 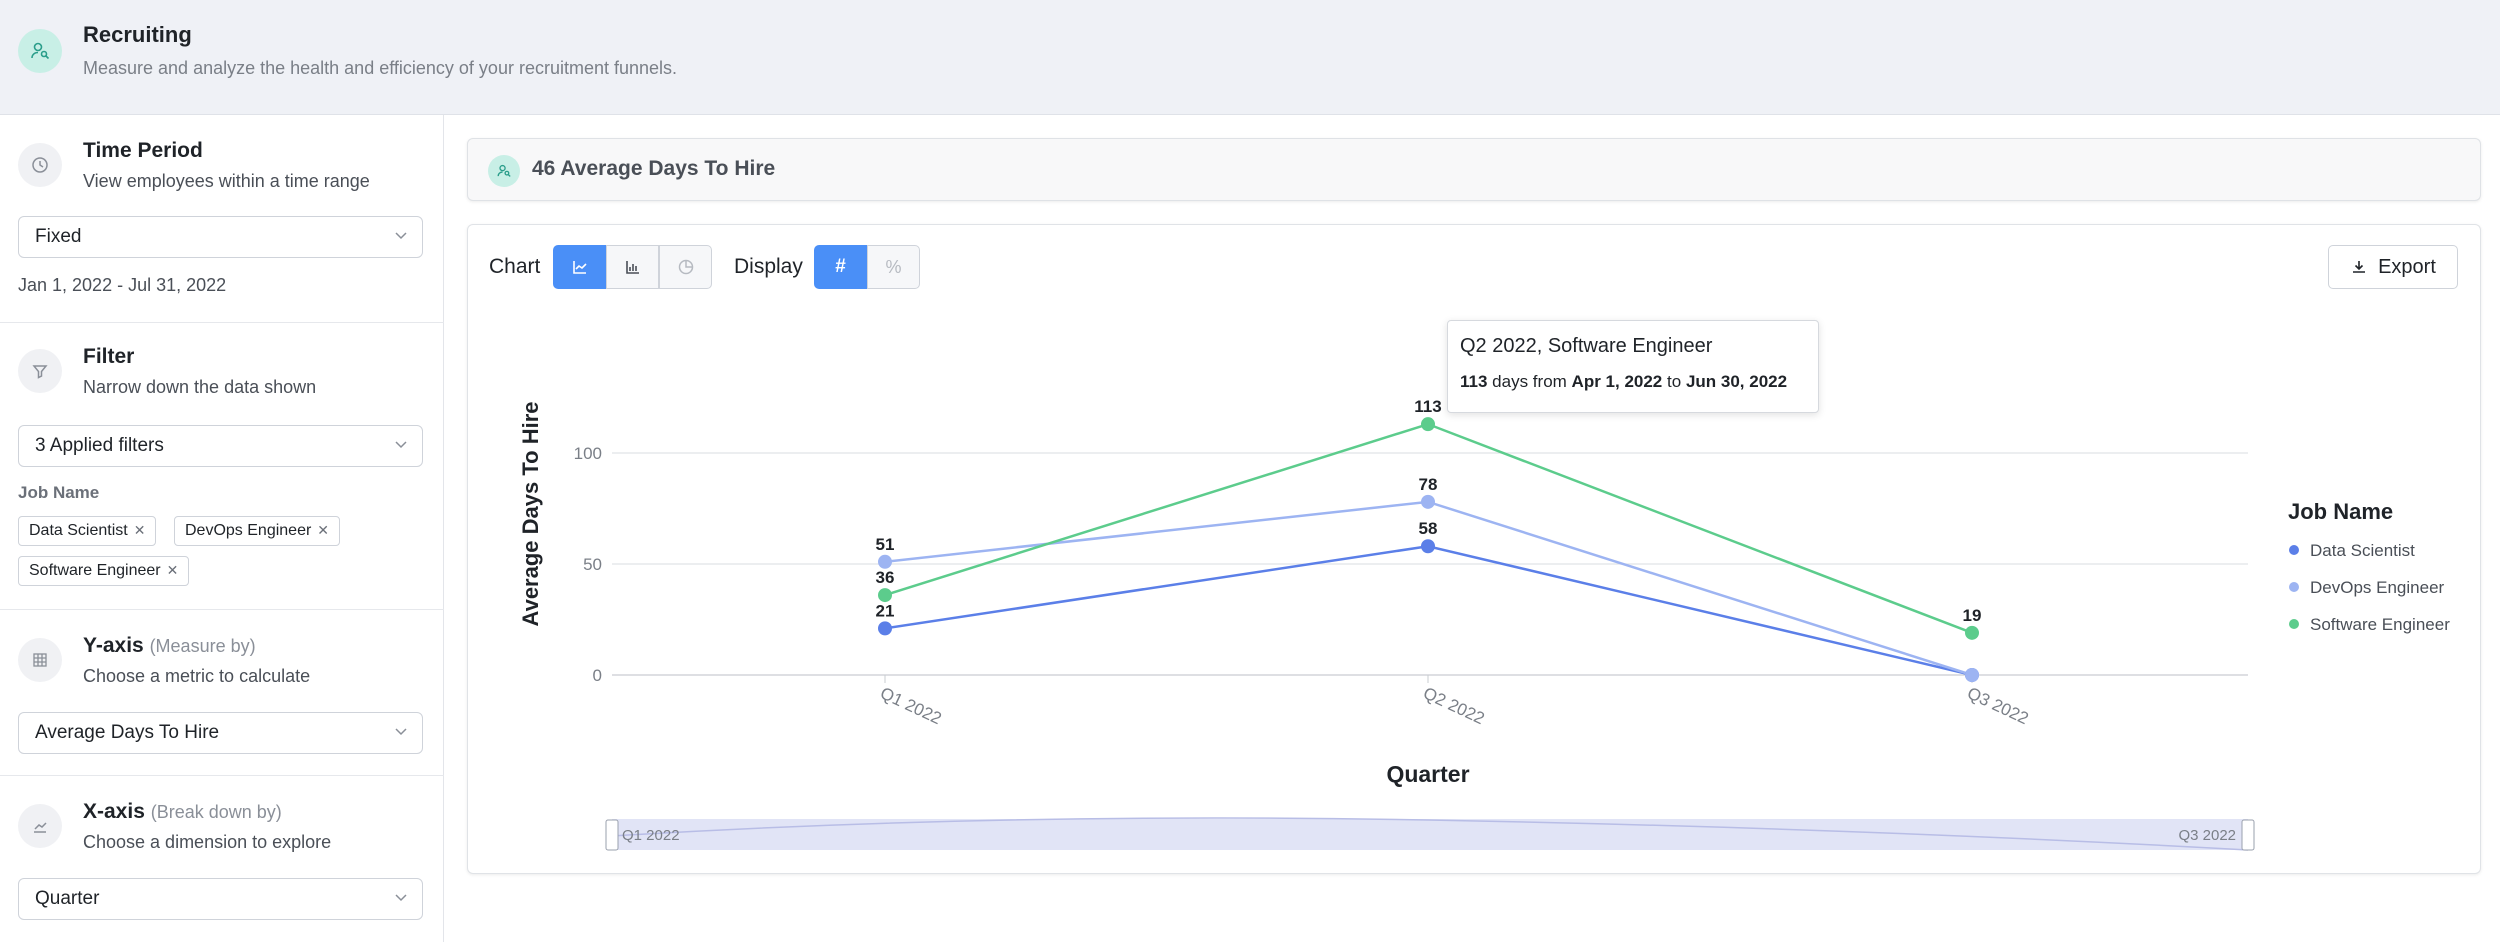 I want to click on chart-type-toggle, so click(x=632, y=267).